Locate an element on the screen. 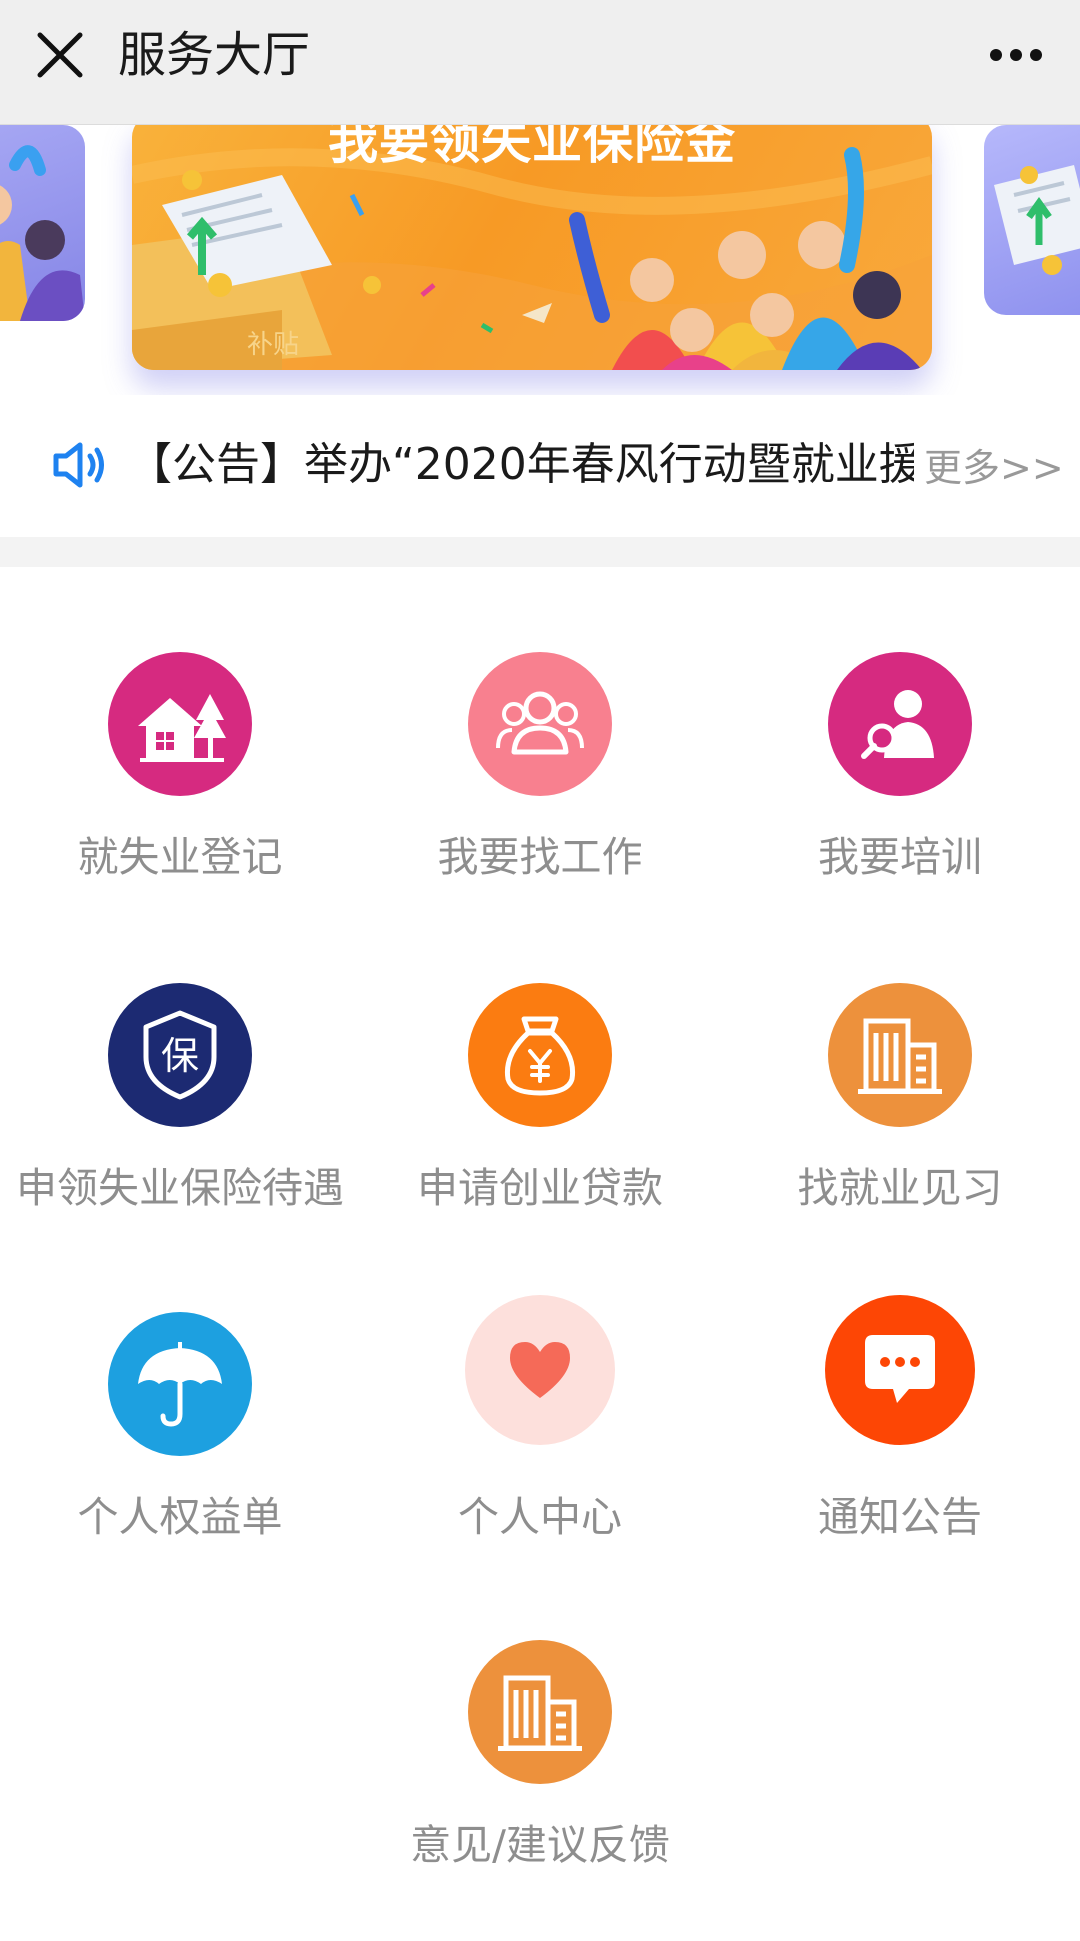 The image size is (1080, 1941). service-label: 申请创业贷款 is located at coordinates (540, 1188).